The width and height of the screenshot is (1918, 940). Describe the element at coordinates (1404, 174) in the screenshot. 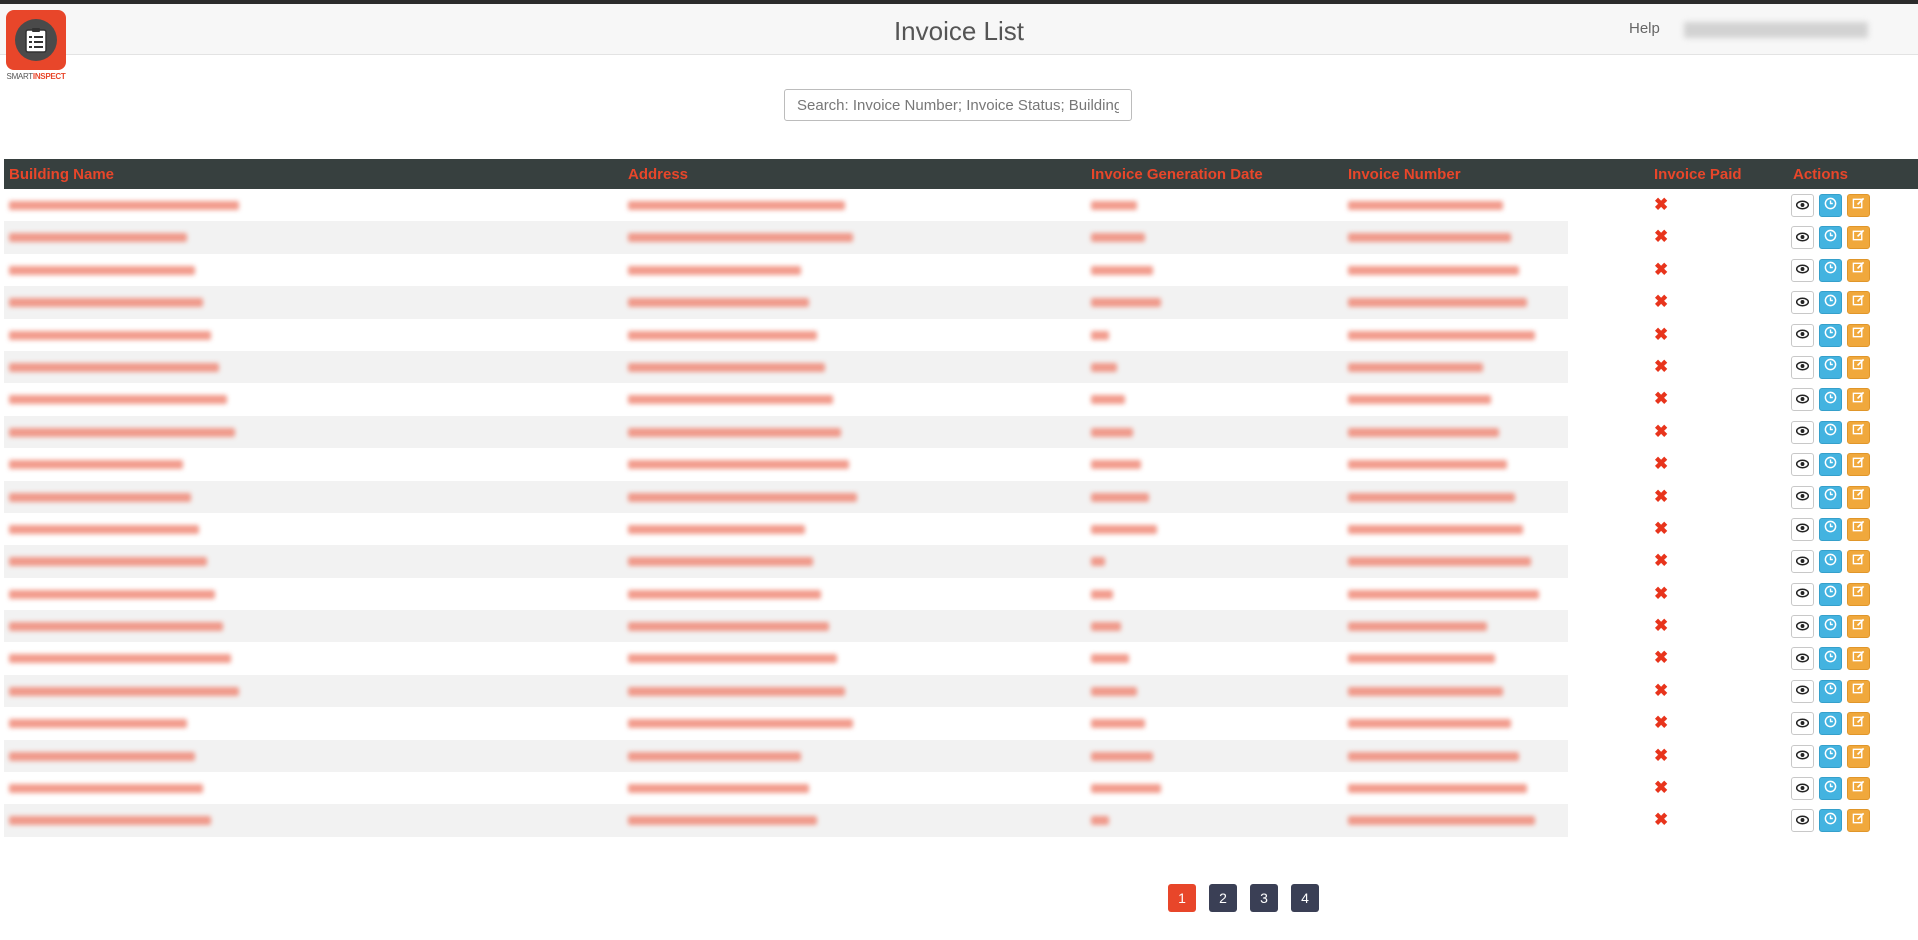

I see `column-header-invoice-number: Invoice Number` at that location.